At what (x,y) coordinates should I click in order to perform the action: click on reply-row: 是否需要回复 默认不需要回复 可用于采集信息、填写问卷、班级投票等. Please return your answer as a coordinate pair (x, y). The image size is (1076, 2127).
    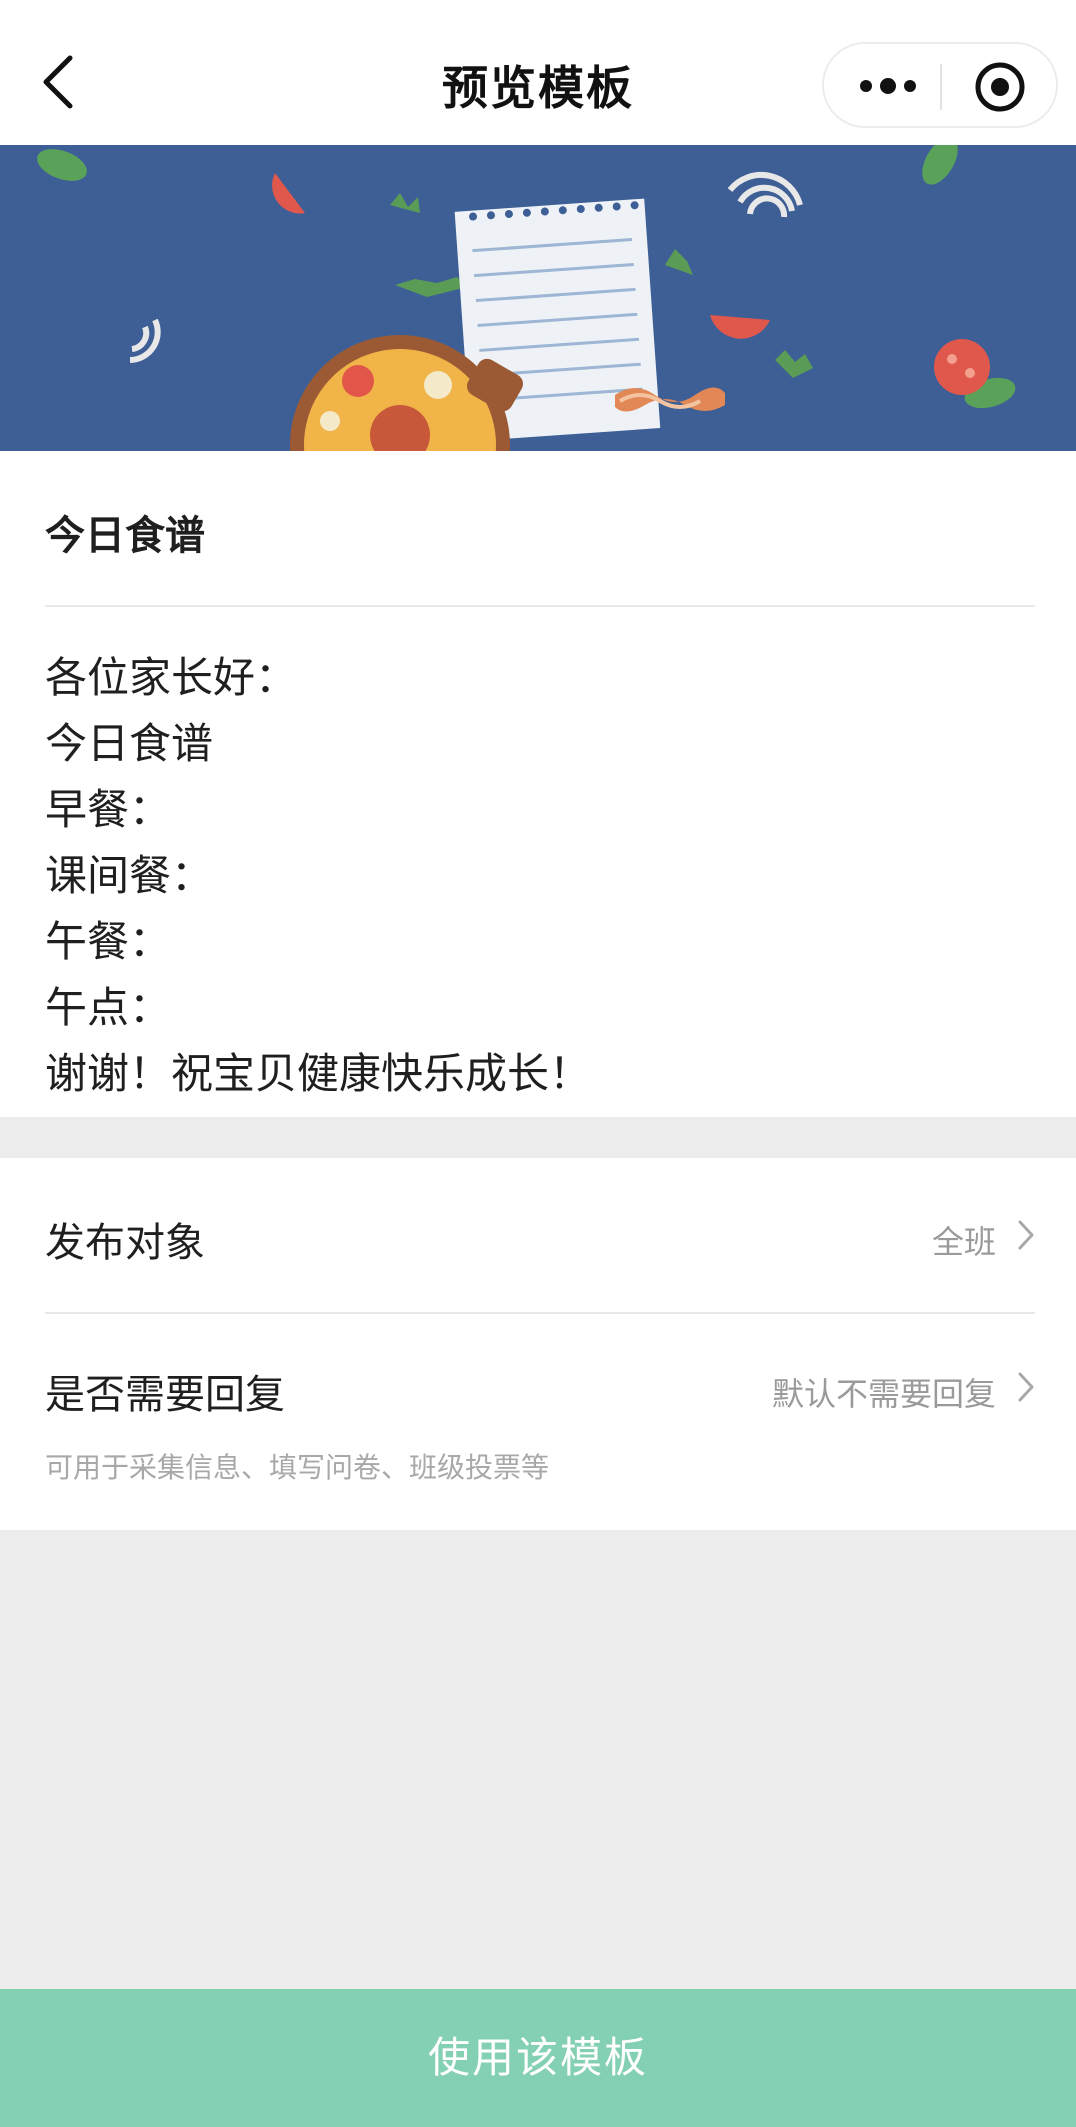
    Looking at the image, I should click on (538, 1422).